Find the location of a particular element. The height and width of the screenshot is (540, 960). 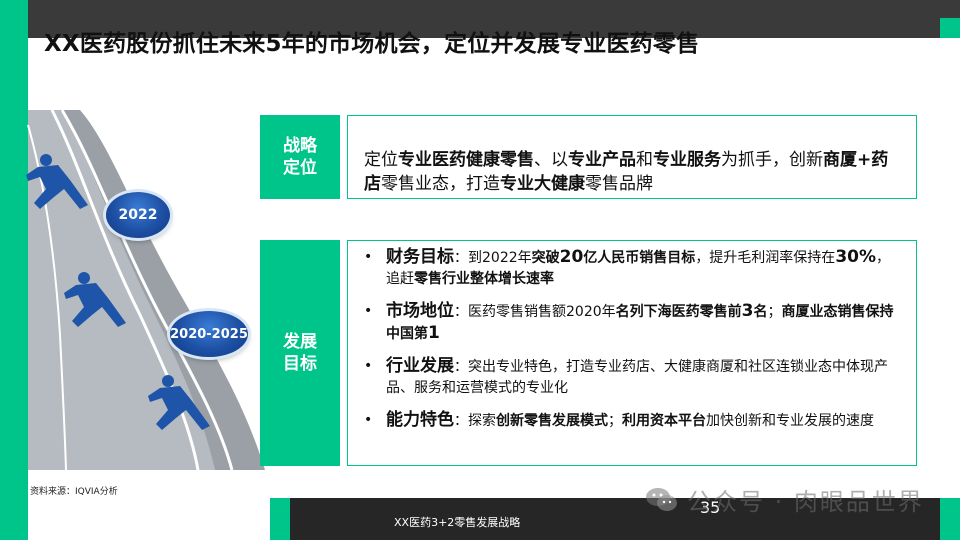

footer-green-accent-left is located at coordinates (280, 519).